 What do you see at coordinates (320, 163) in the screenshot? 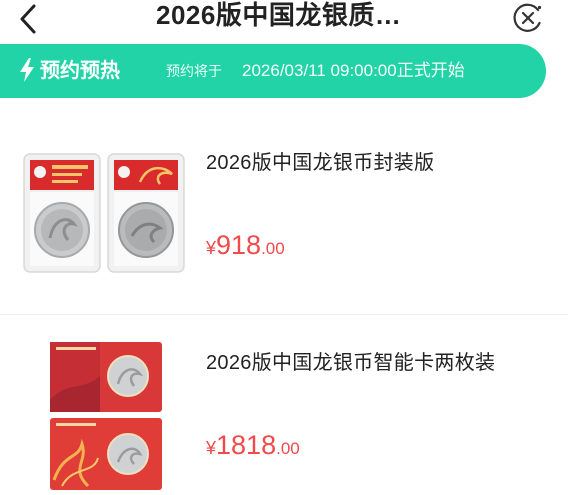
I see `product-name: 2026版中国龙银币封装版` at bounding box center [320, 163].